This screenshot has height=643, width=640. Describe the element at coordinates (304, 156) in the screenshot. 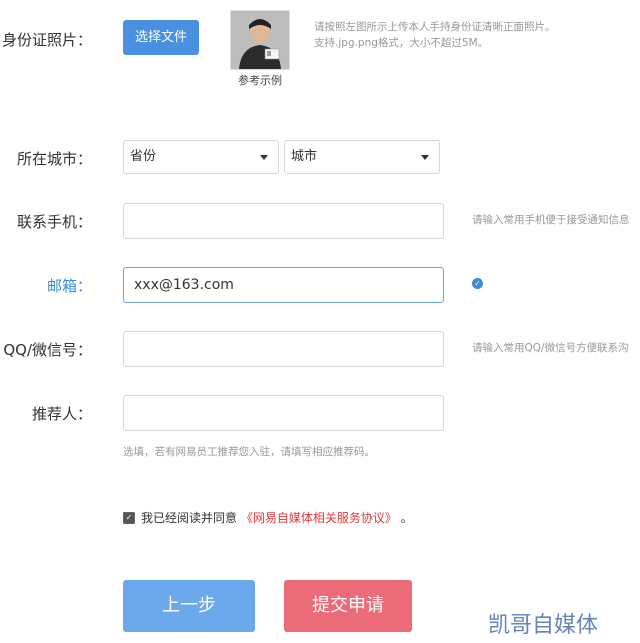

I see `city-value: 城市` at that location.